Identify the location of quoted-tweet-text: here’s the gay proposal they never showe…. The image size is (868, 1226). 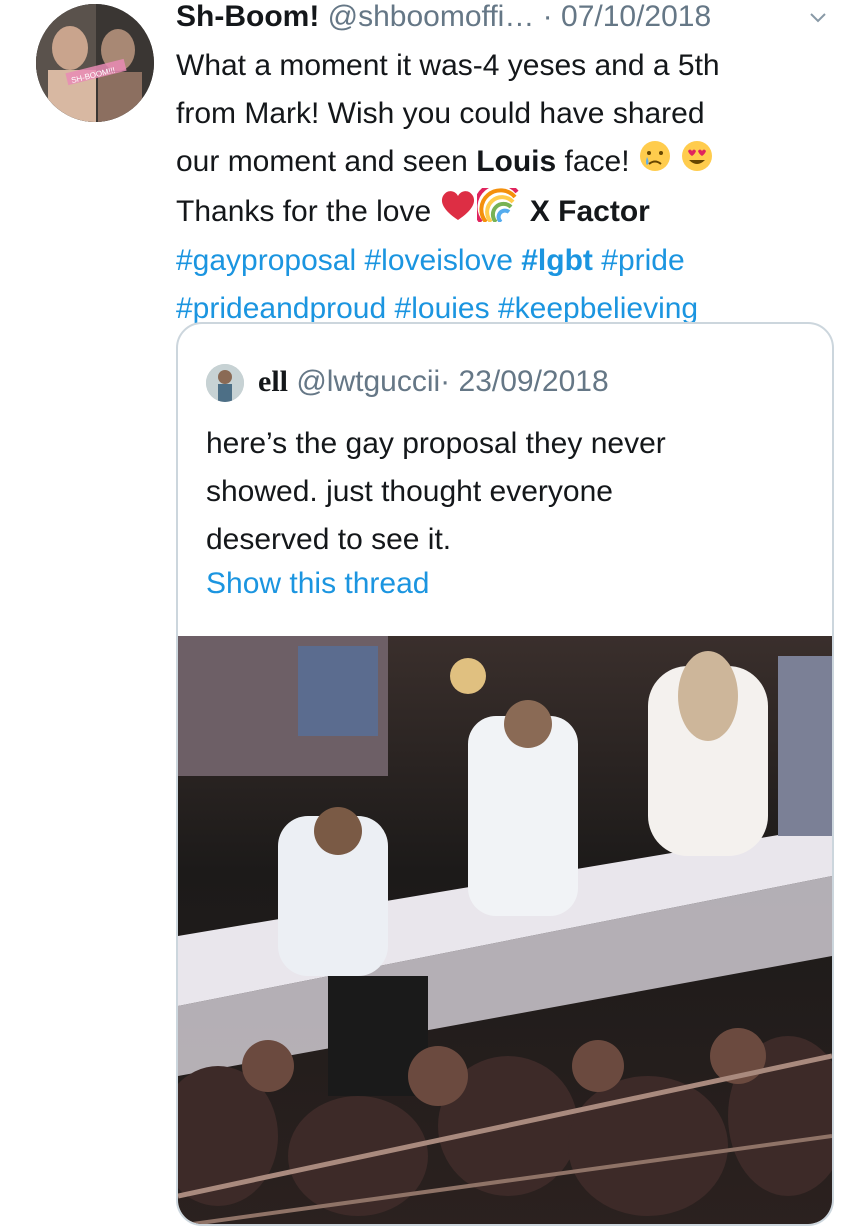
(506, 492).